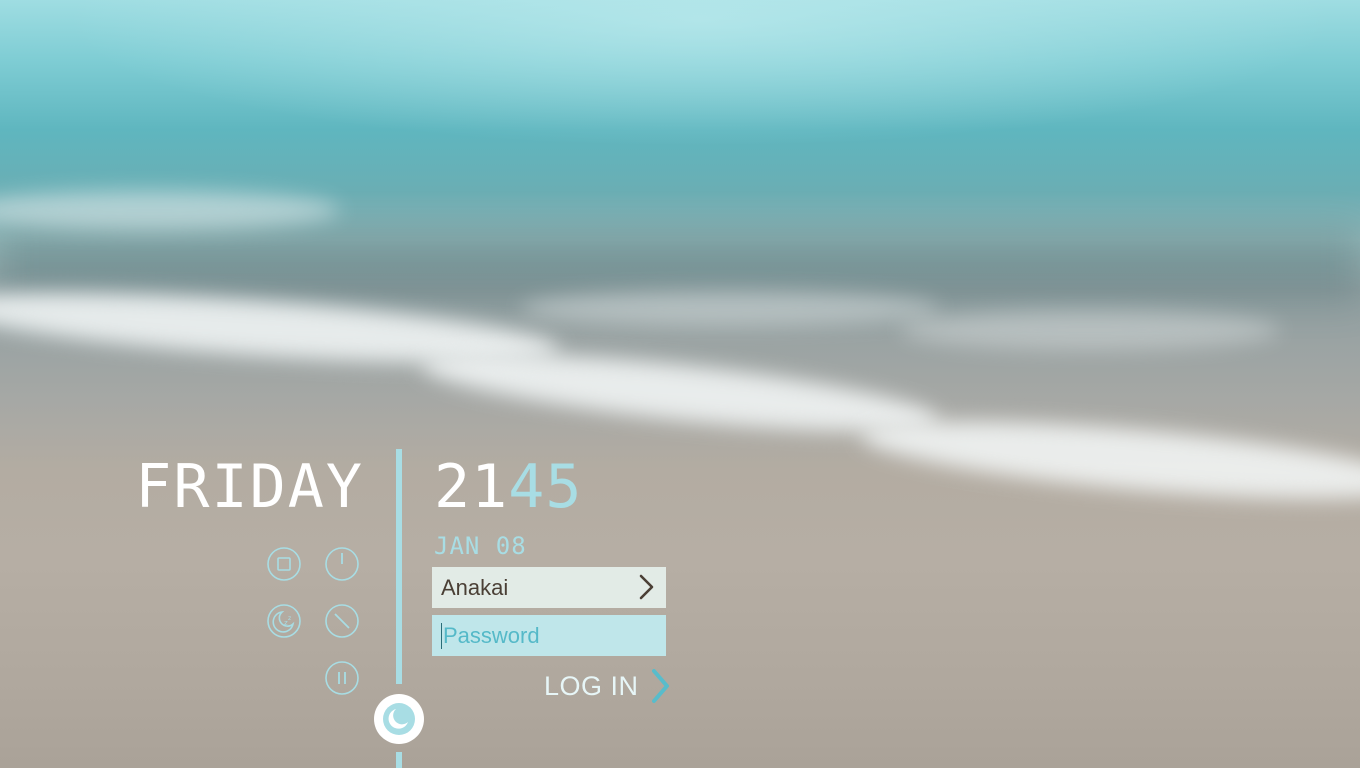  What do you see at coordinates (399, 760) in the screenshot?
I see `vertical-divider-bottom` at bounding box center [399, 760].